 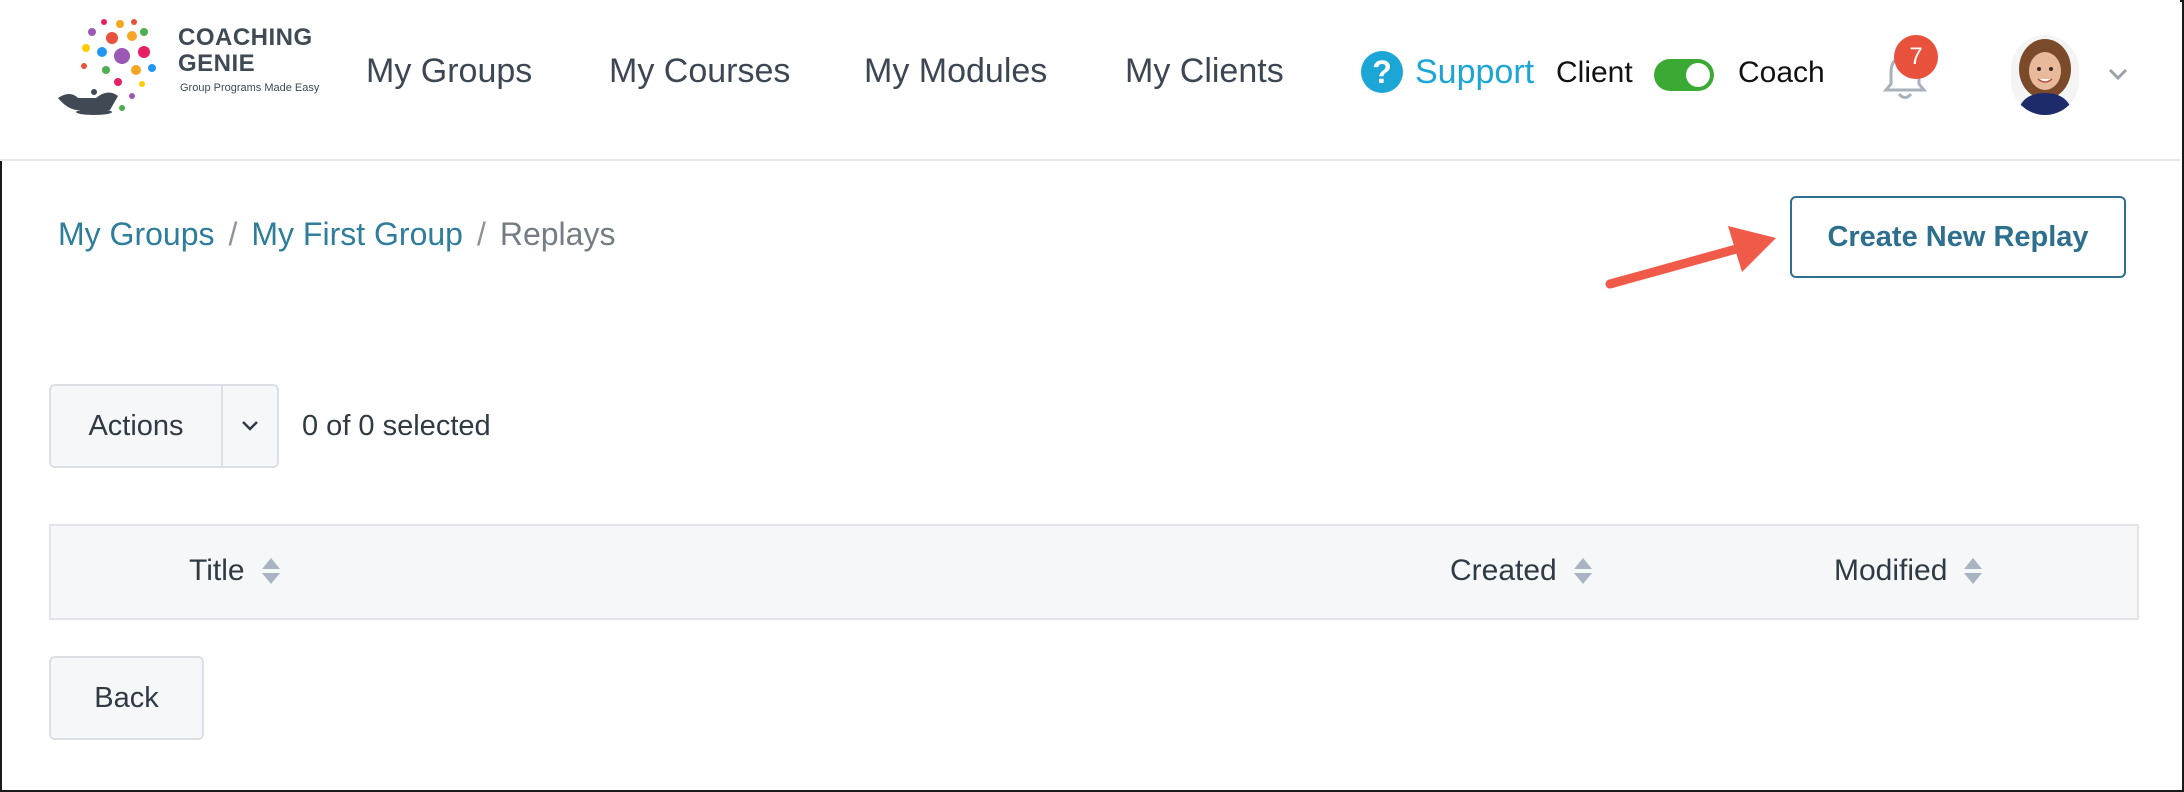 I want to click on logo-tagline: Group Programs Made Easy, so click(x=250, y=88).